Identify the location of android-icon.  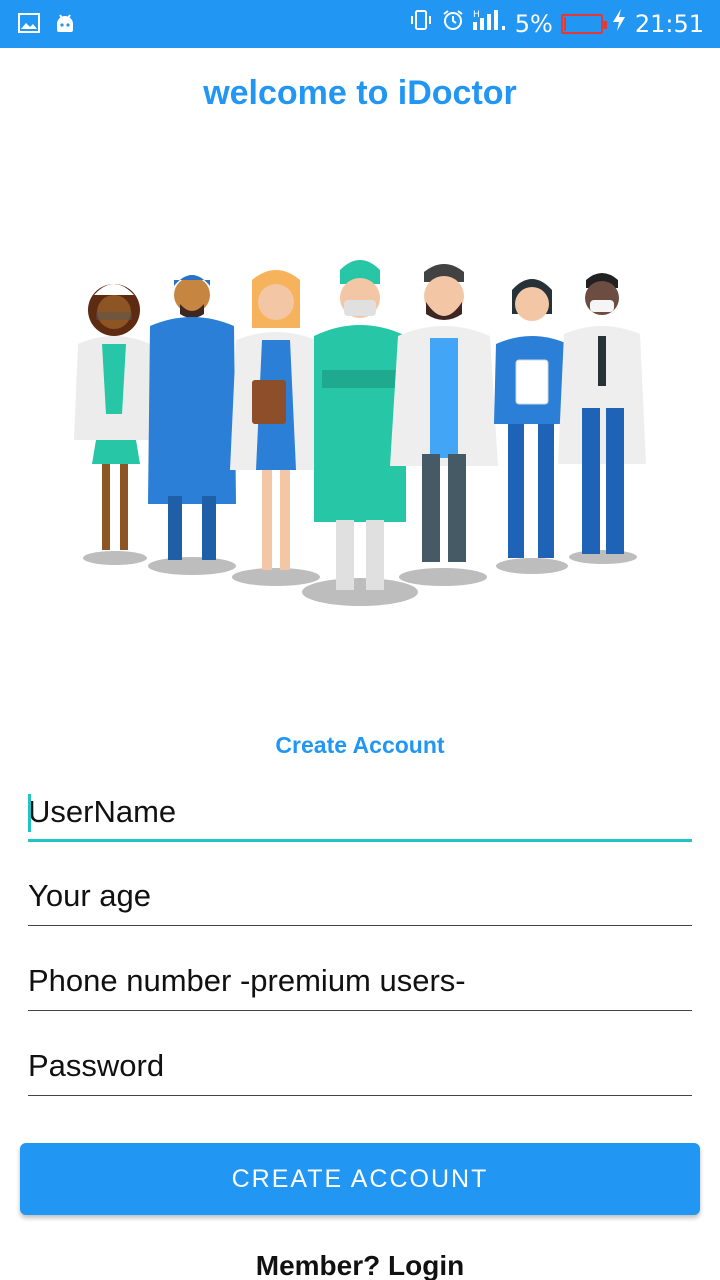
(65, 25).